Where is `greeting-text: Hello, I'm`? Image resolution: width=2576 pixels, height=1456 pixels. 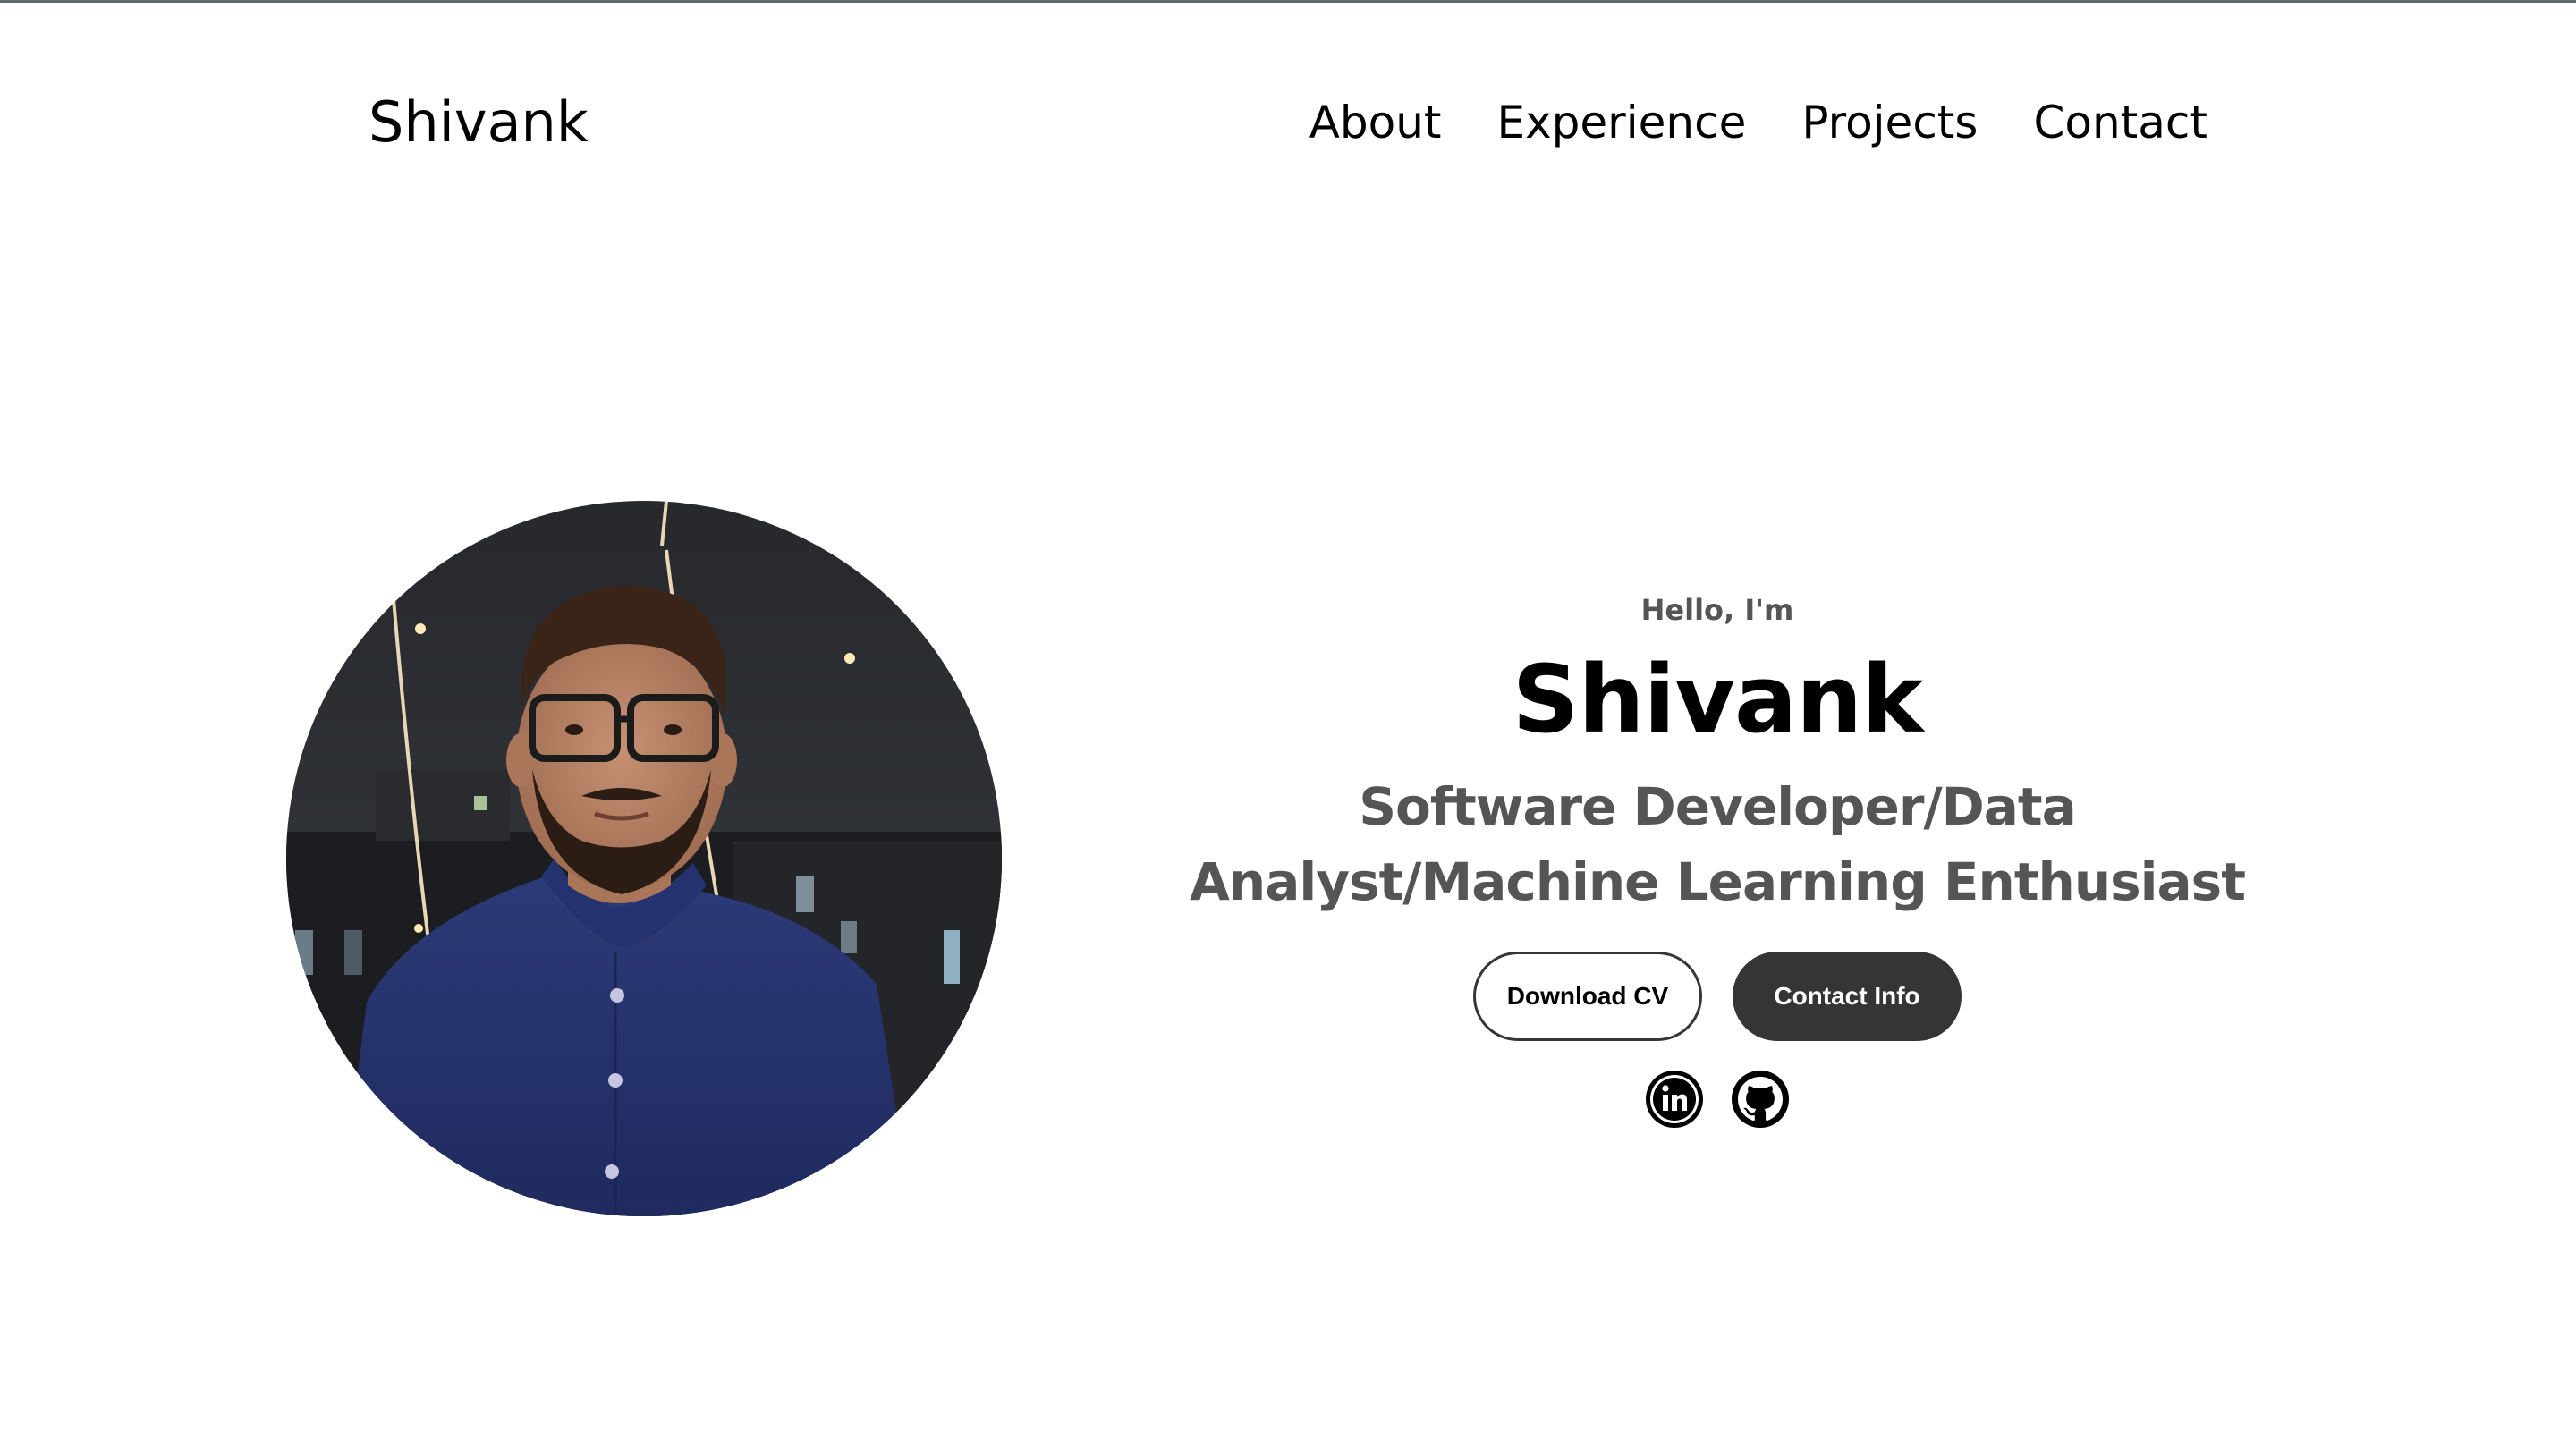
greeting-text: Hello, I'm is located at coordinates (1717, 610).